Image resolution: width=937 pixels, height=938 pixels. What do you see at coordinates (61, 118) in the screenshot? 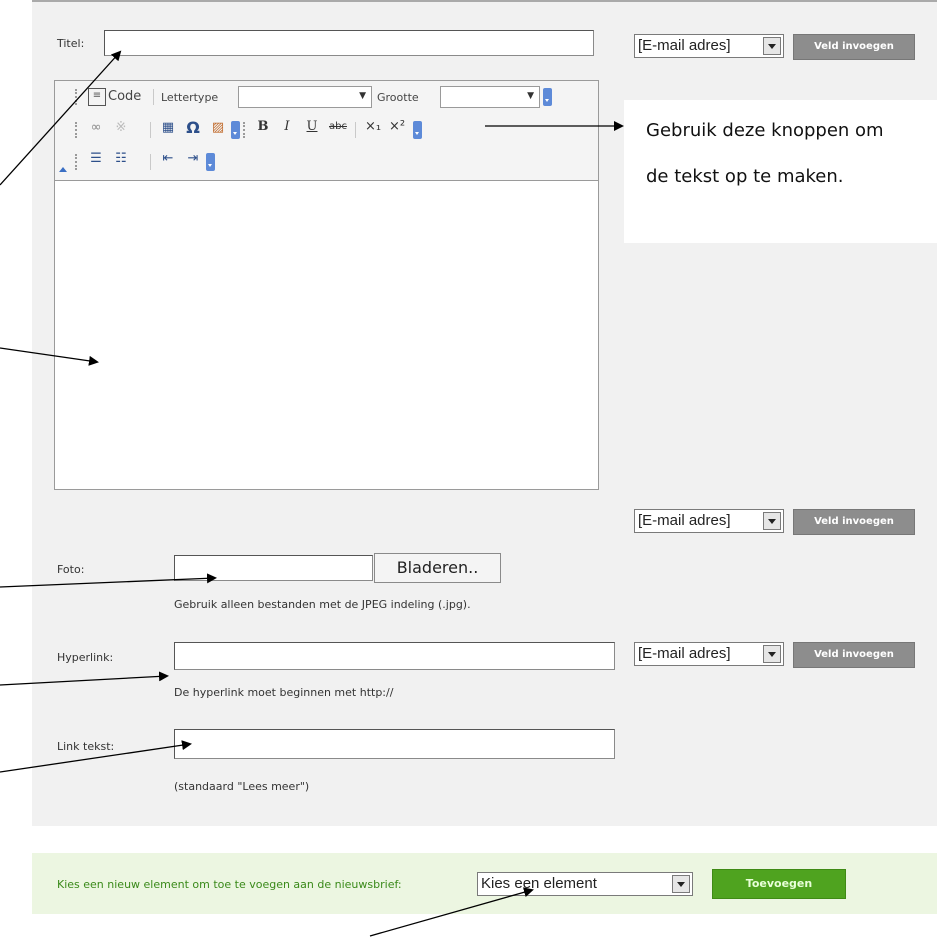
I see `arrow-to-titel` at bounding box center [61, 118].